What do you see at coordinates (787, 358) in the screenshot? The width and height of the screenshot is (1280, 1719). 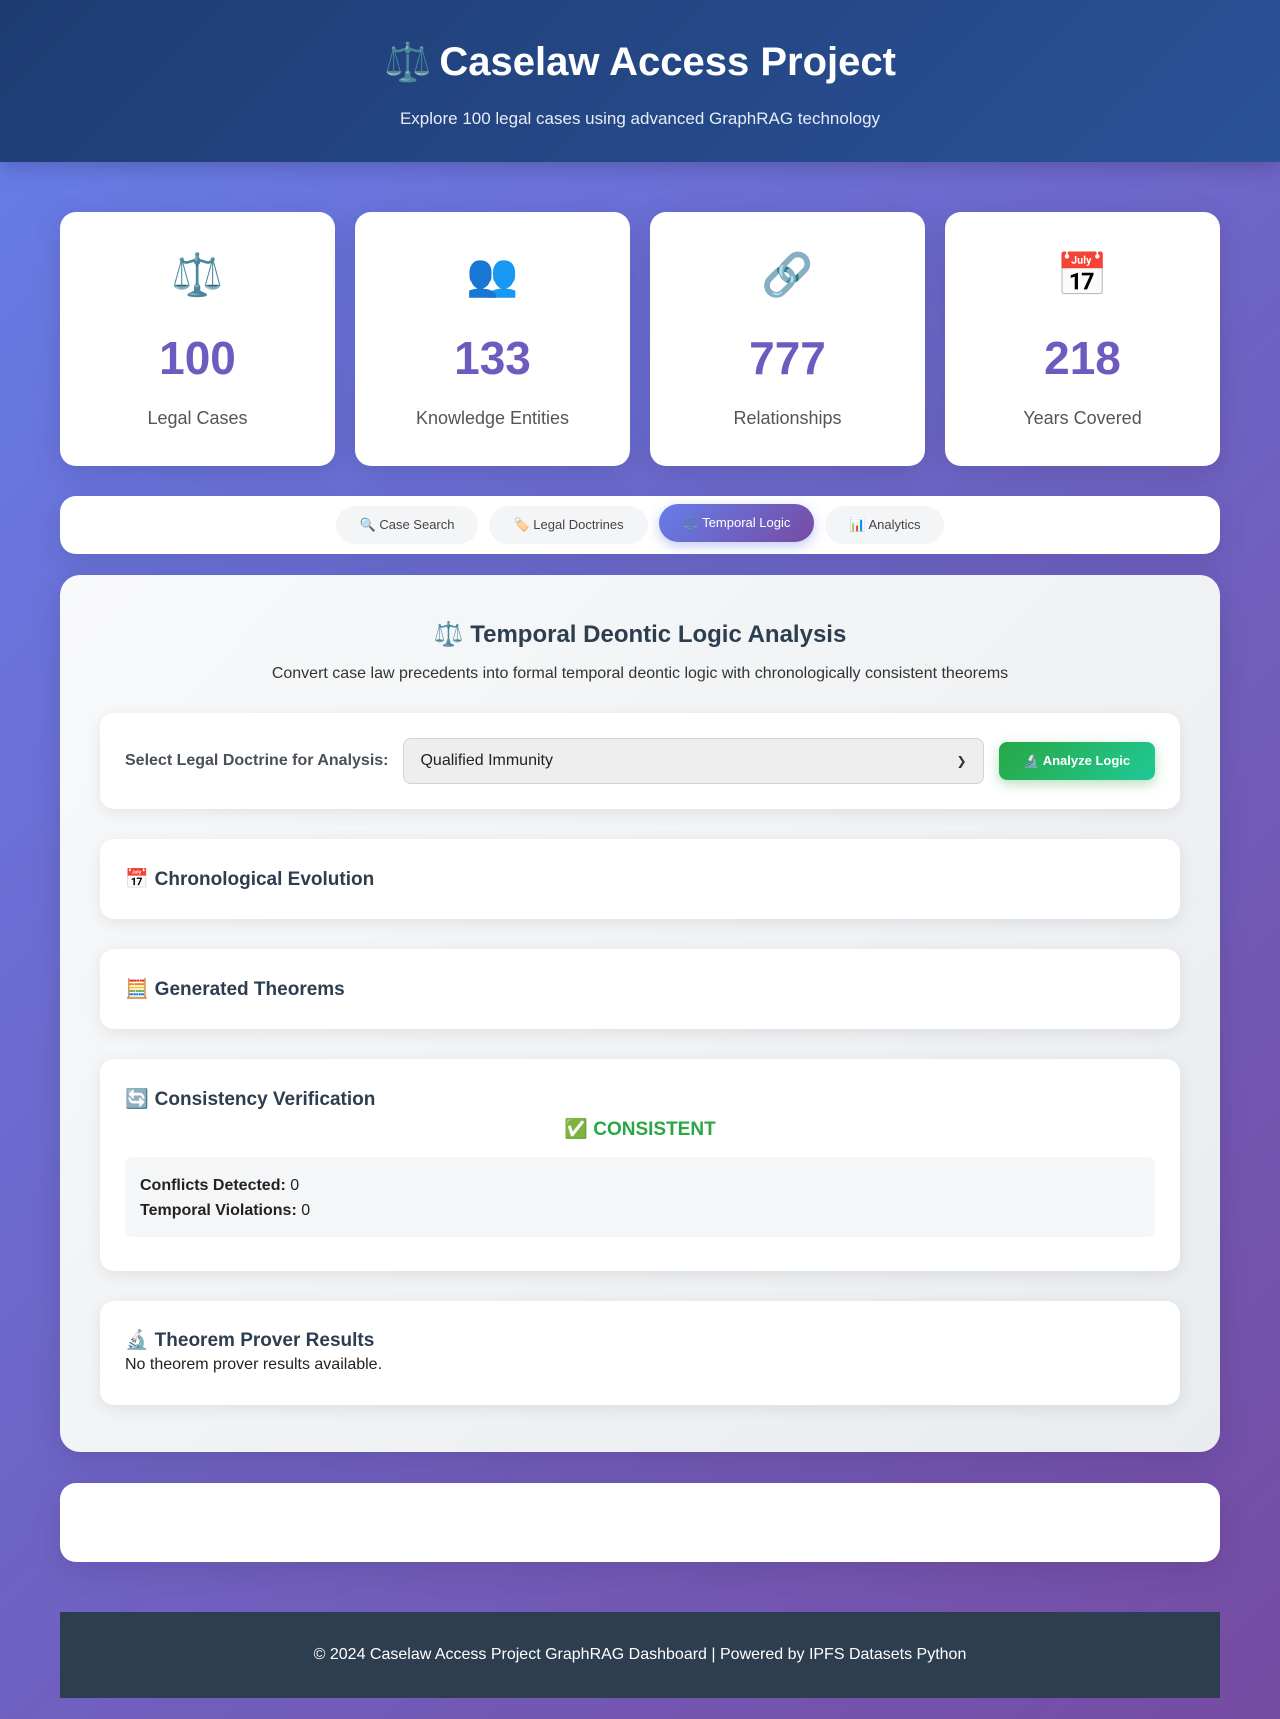 I see `stat-value: 777` at bounding box center [787, 358].